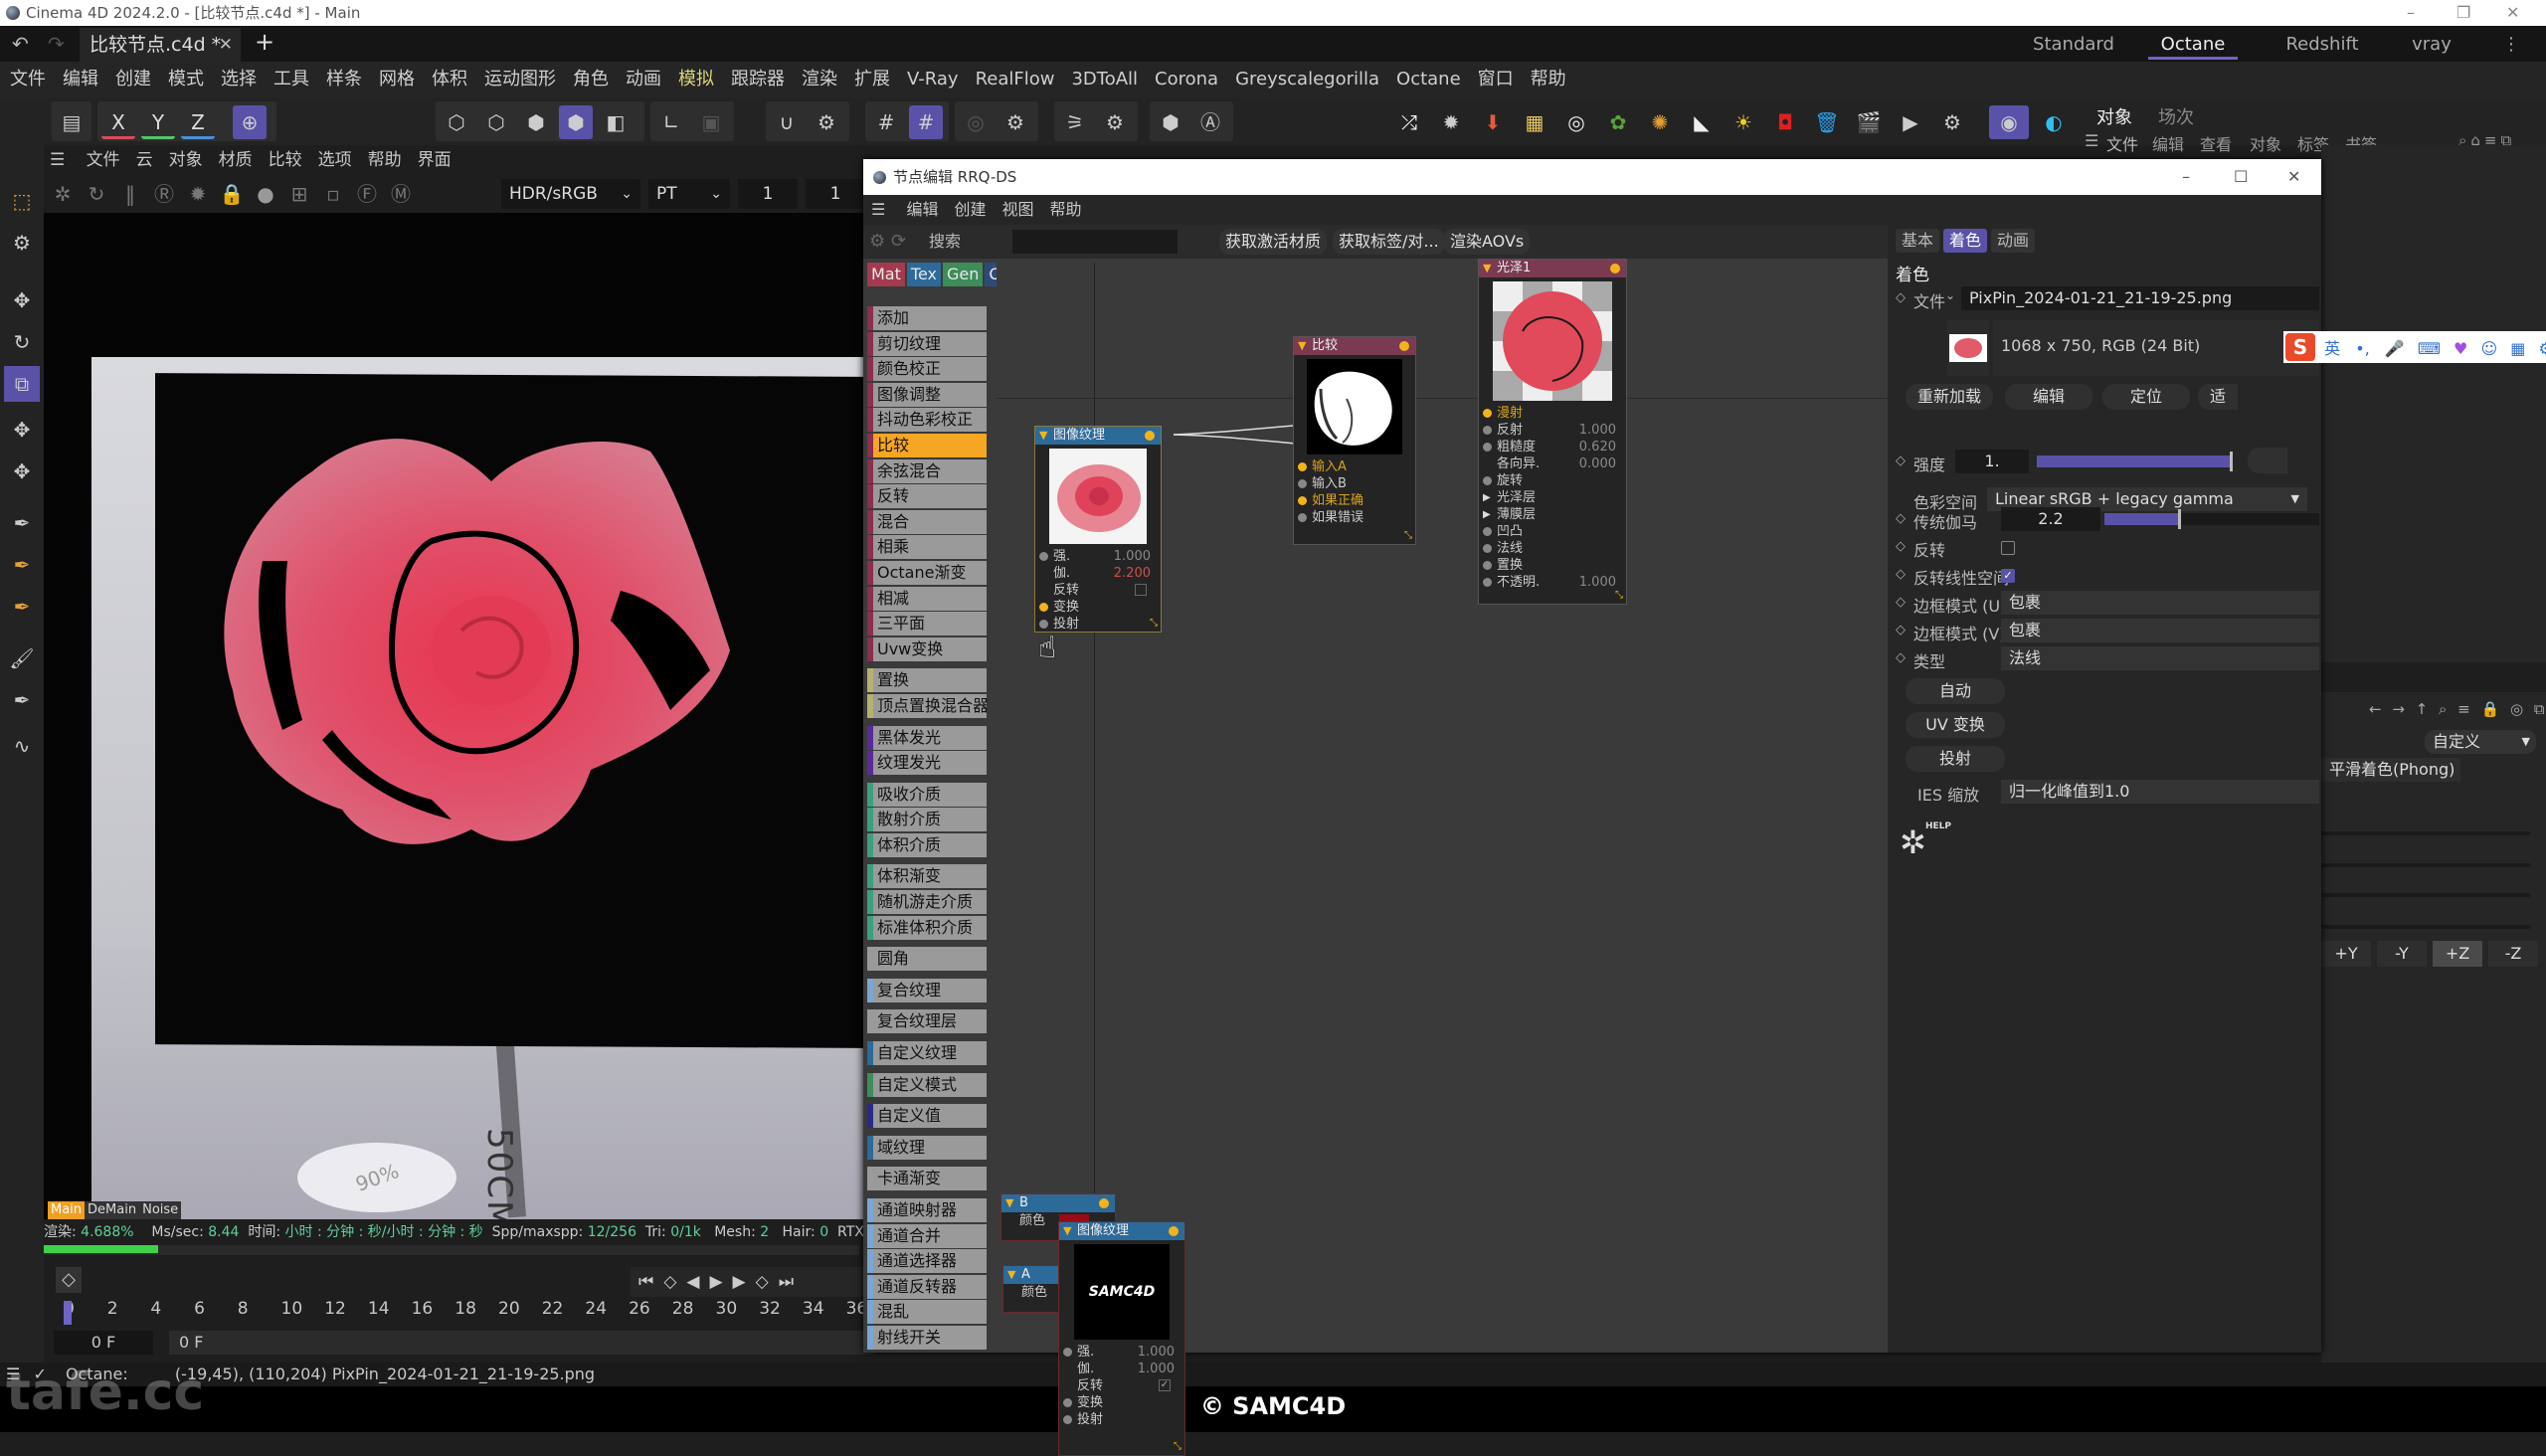  What do you see at coordinates (186, 79) in the screenshot?
I see `menu-mode: 模式` at bounding box center [186, 79].